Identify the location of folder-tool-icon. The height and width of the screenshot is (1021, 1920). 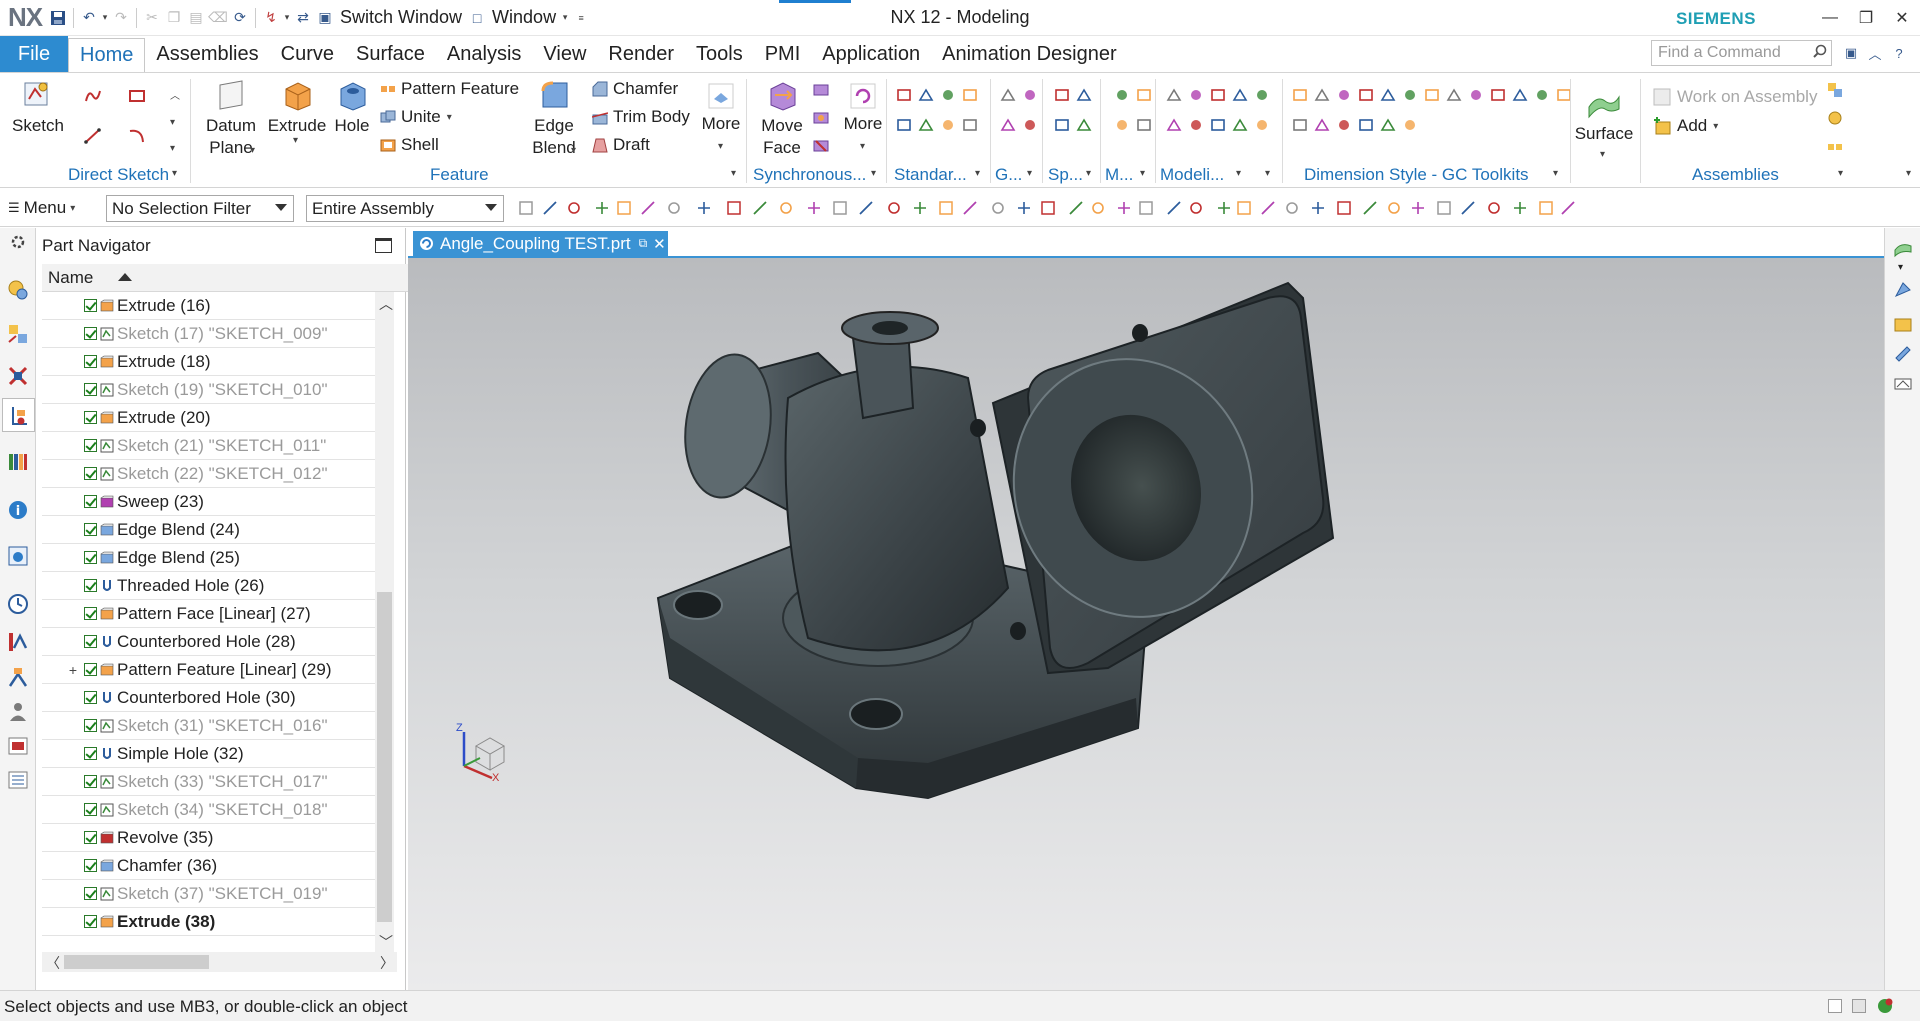
(1903, 324).